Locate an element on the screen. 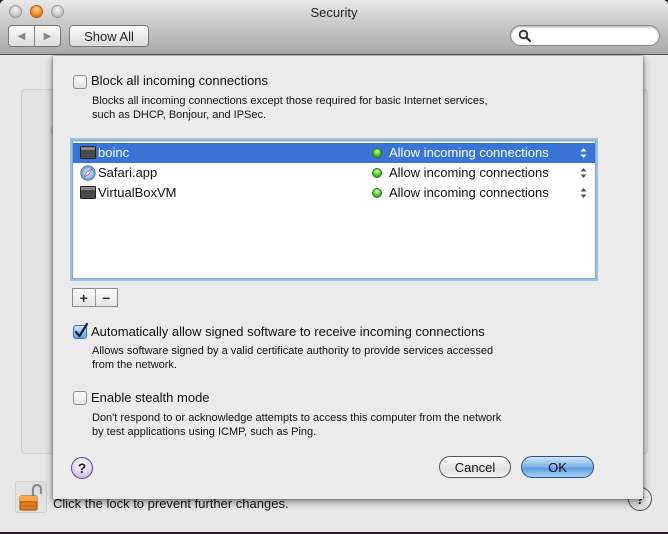 Image resolution: width=668 pixels, height=534 pixels. app-row-virtualboxvm: VirtualBoxVM Allow incoming connections is located at coordinates (334, 193).